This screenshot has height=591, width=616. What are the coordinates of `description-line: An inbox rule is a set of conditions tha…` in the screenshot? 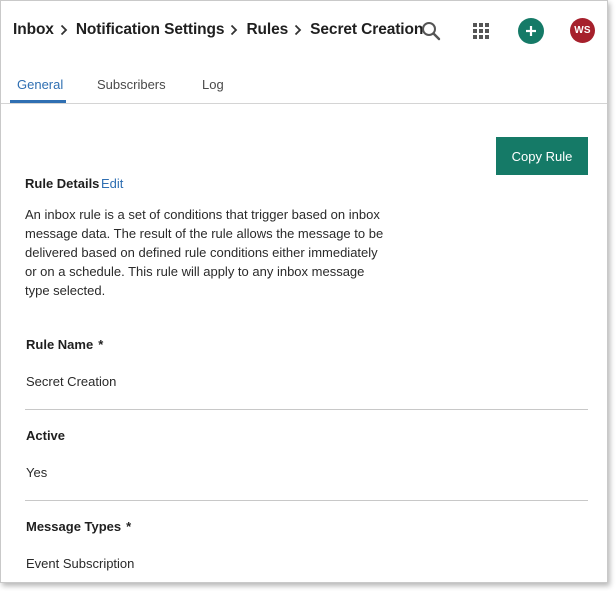 It's located at (202, 214).